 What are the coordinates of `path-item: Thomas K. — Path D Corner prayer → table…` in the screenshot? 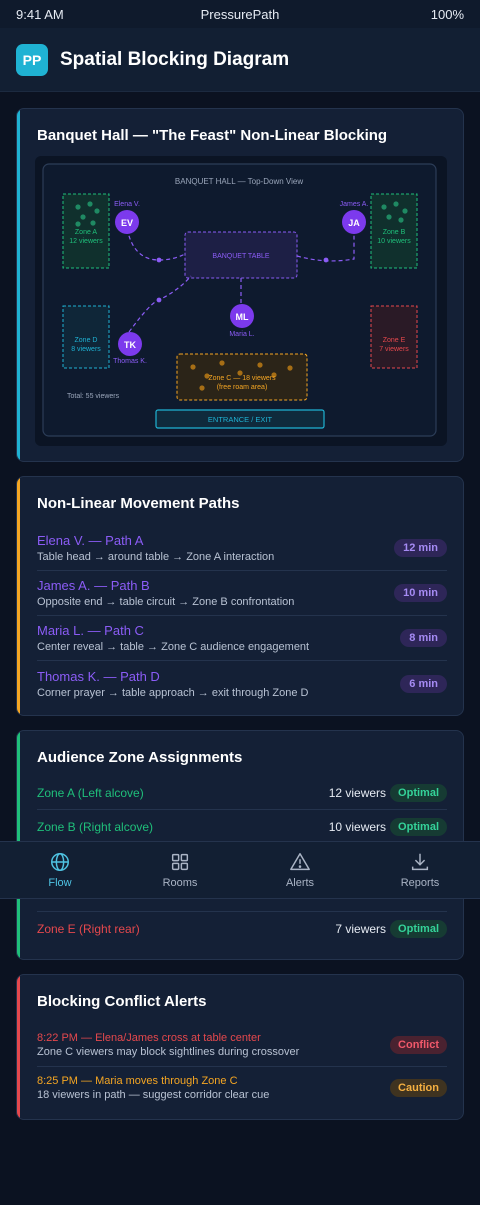 It's located at (242, 683).